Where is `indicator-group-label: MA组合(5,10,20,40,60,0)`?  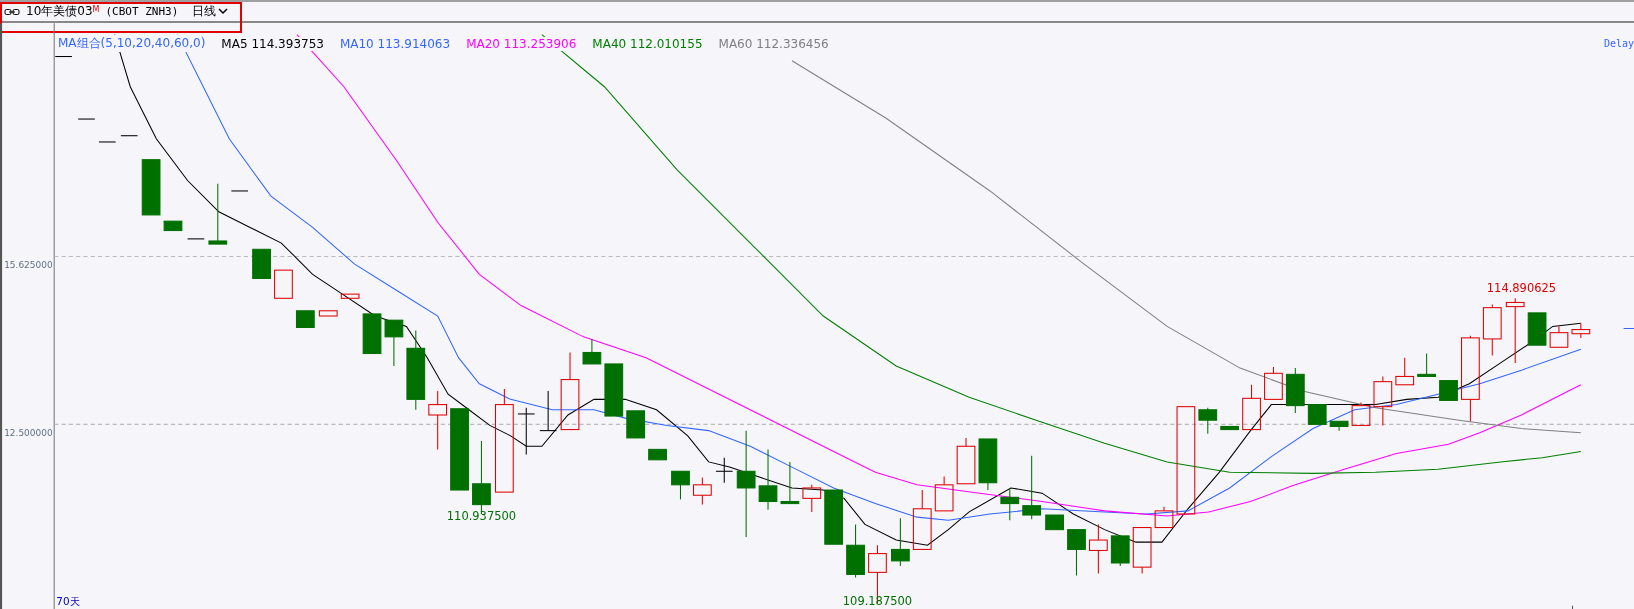
indicator-group-label: MA组合(5,10,20,40,60,0) is located at coordinates (132, 43).